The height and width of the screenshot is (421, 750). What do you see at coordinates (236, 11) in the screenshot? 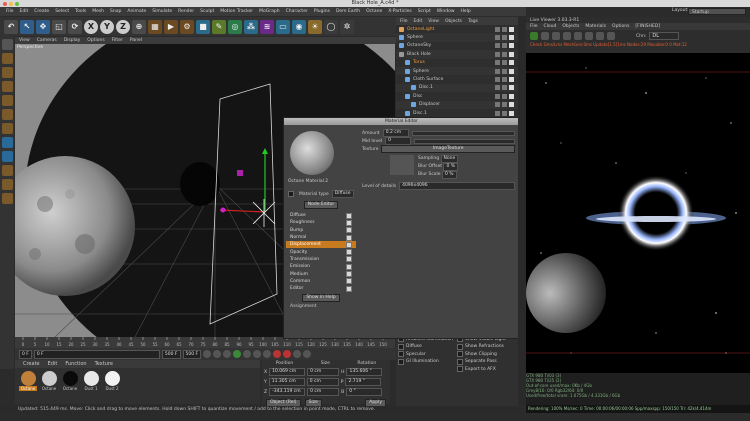
I see `menu-item-motion-tracker: Motion Tracker` at bounding box center [236, 11].